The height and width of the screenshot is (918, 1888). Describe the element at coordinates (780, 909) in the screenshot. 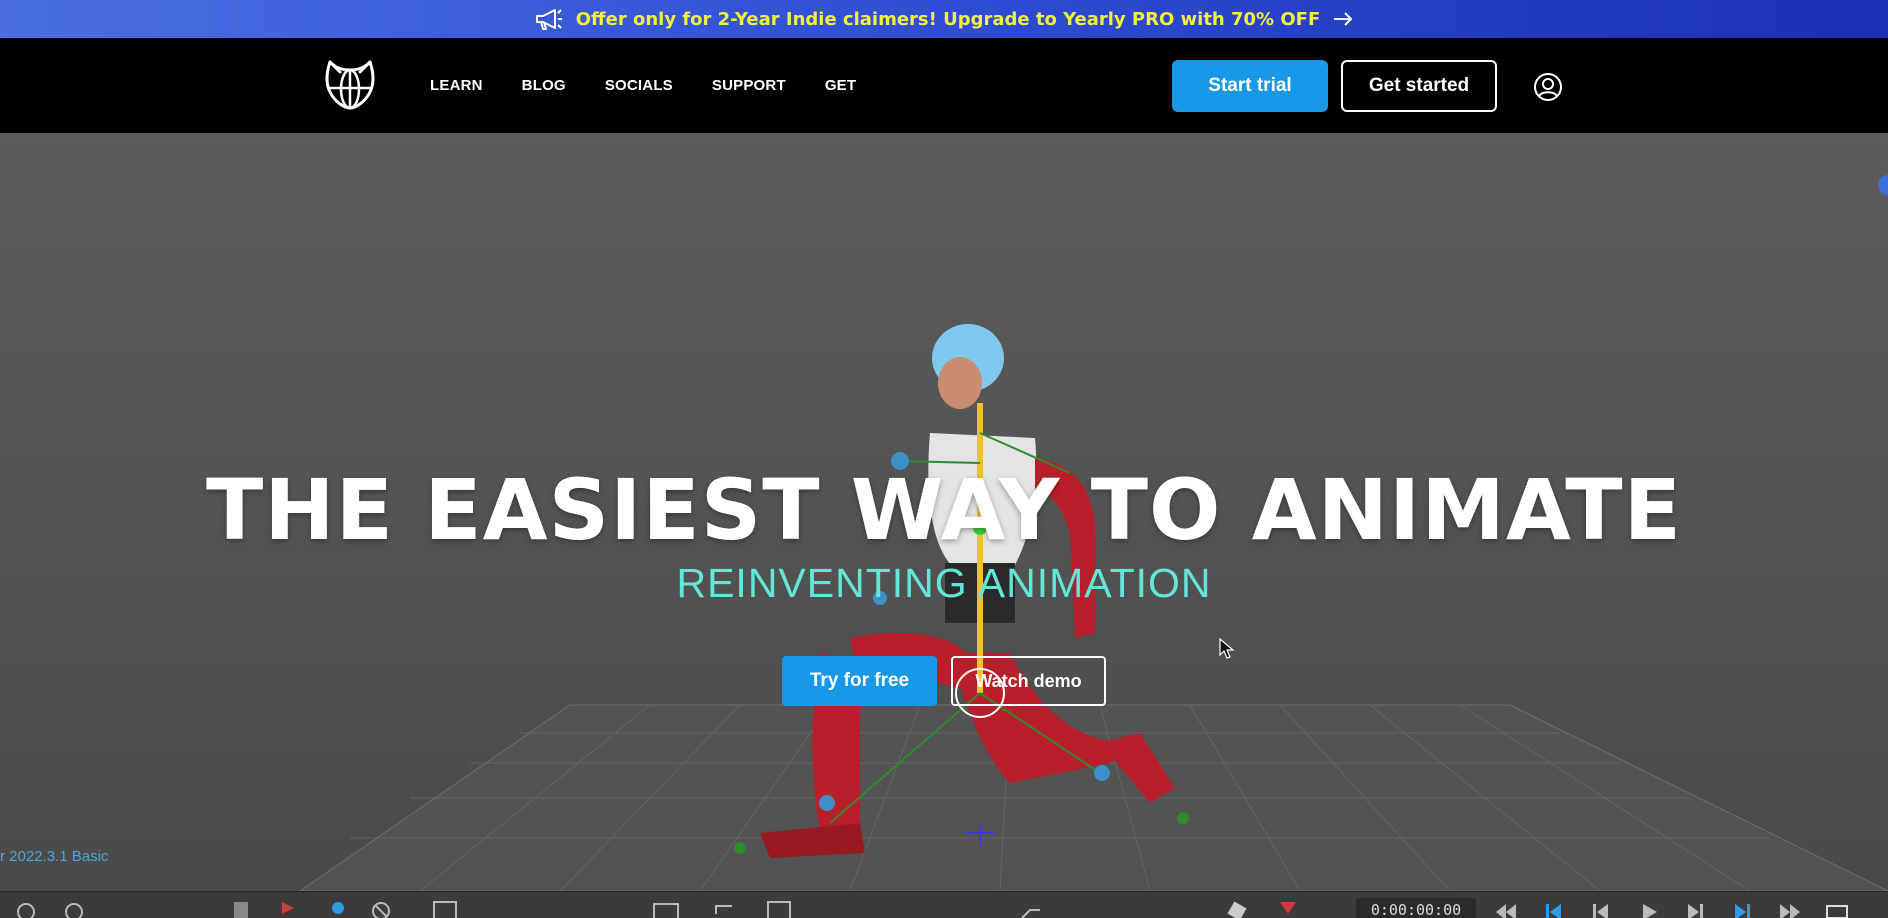

I see `ik-toggle-icon` at that location.